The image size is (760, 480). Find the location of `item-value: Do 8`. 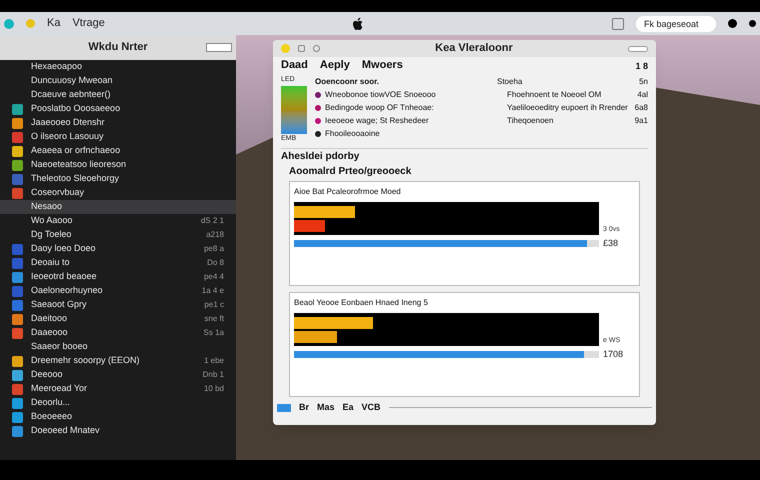

item-value: Do 8 is located at coordinates (215, 263).